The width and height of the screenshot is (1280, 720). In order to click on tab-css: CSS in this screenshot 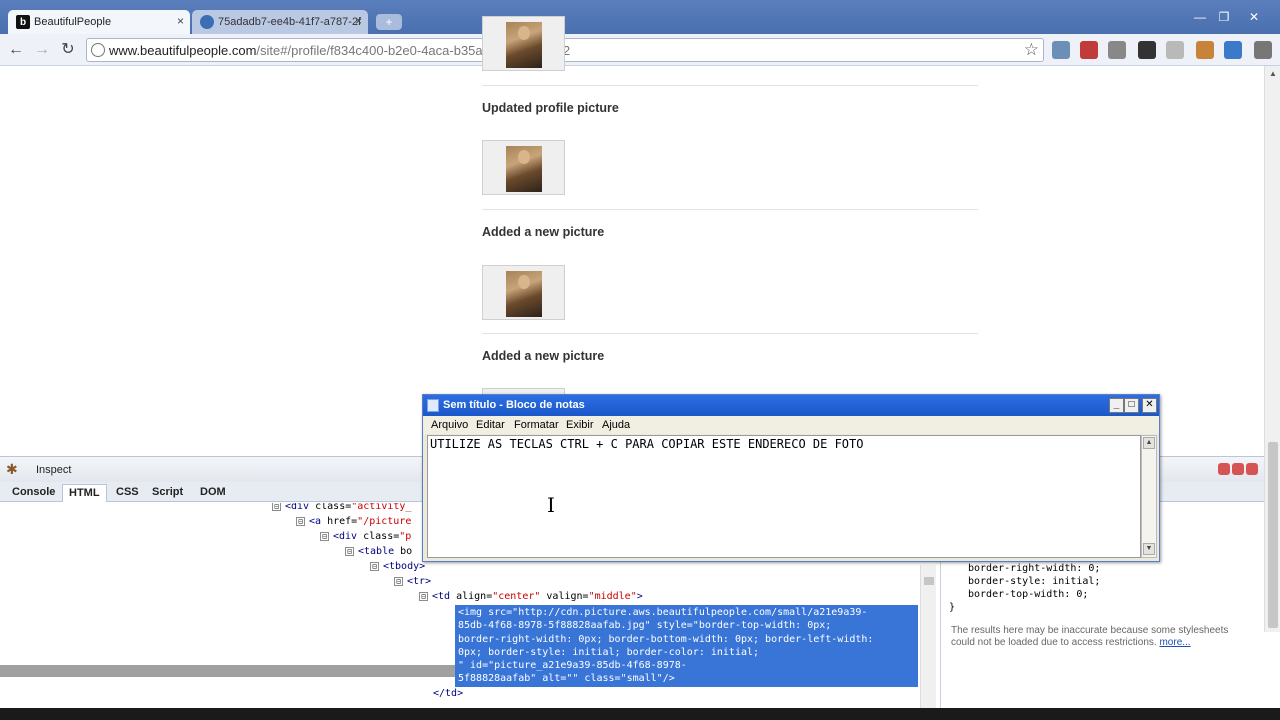, I will do `click(127, 493)`.